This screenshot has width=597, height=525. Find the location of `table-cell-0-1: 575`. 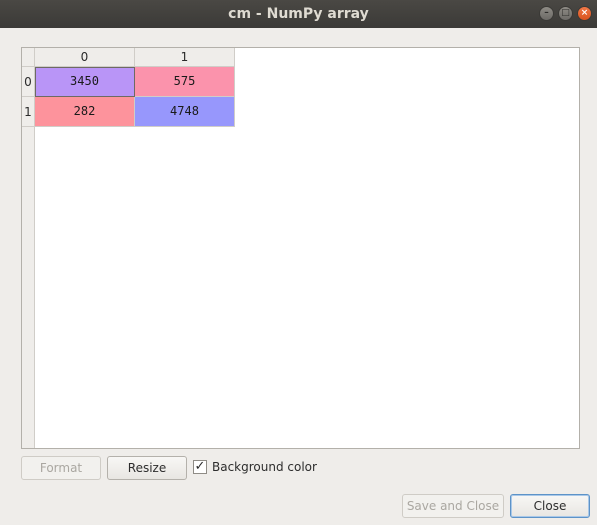

table-cell-0-1: 575 is located at coordinates (185, 82).